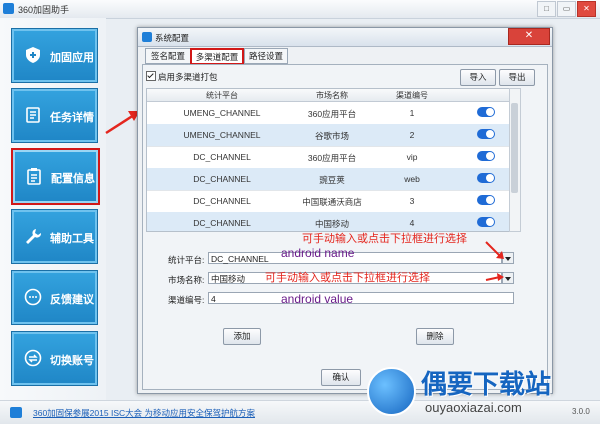 Image resolution: width=600 pixels, height=424 pixels. What do you see at coordinates (435, 336) in the screenshot?
I see `delete-button: 删除` at bounding box center [435, 336].